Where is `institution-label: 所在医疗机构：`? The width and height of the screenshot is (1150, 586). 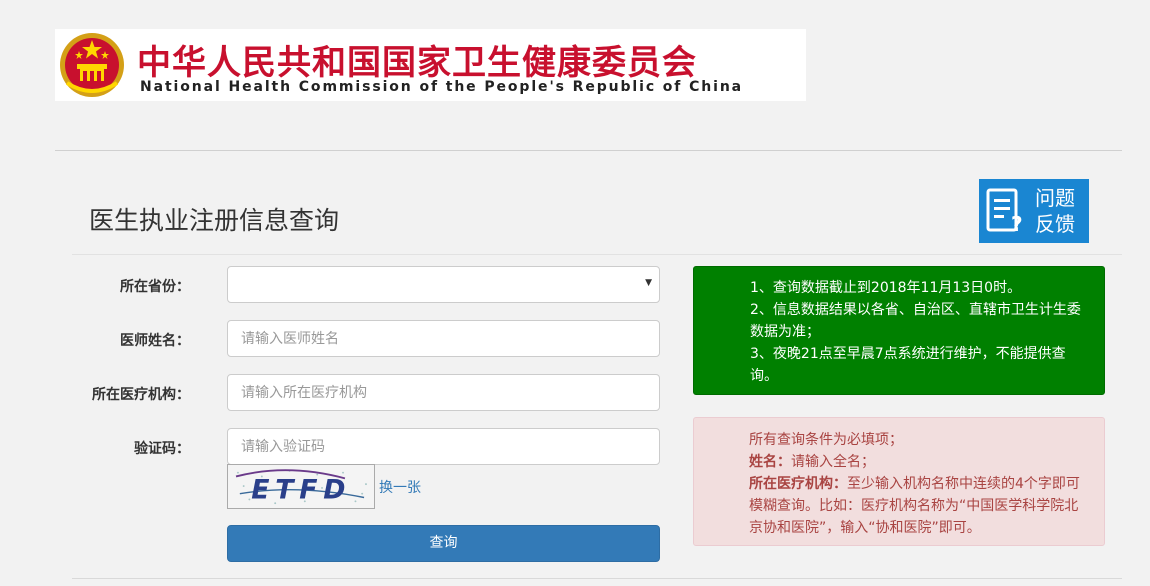 institution-label: 所在医疗机构： is located at coordinates (141, 395).